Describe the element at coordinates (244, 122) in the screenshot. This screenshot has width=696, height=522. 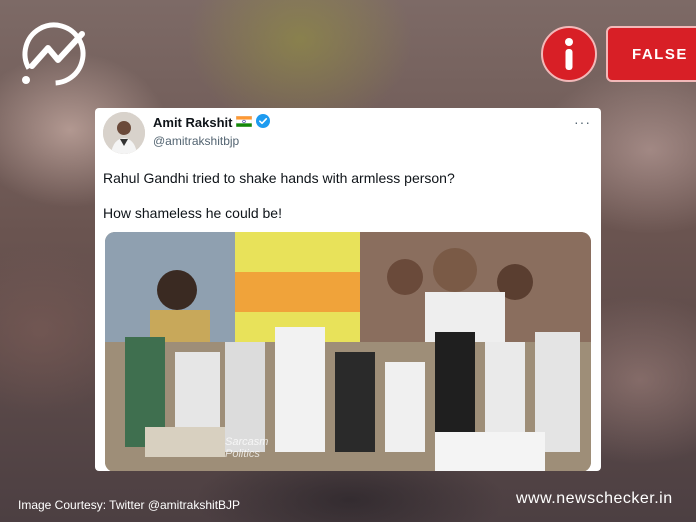
I see `india-flag-icon` at that location.